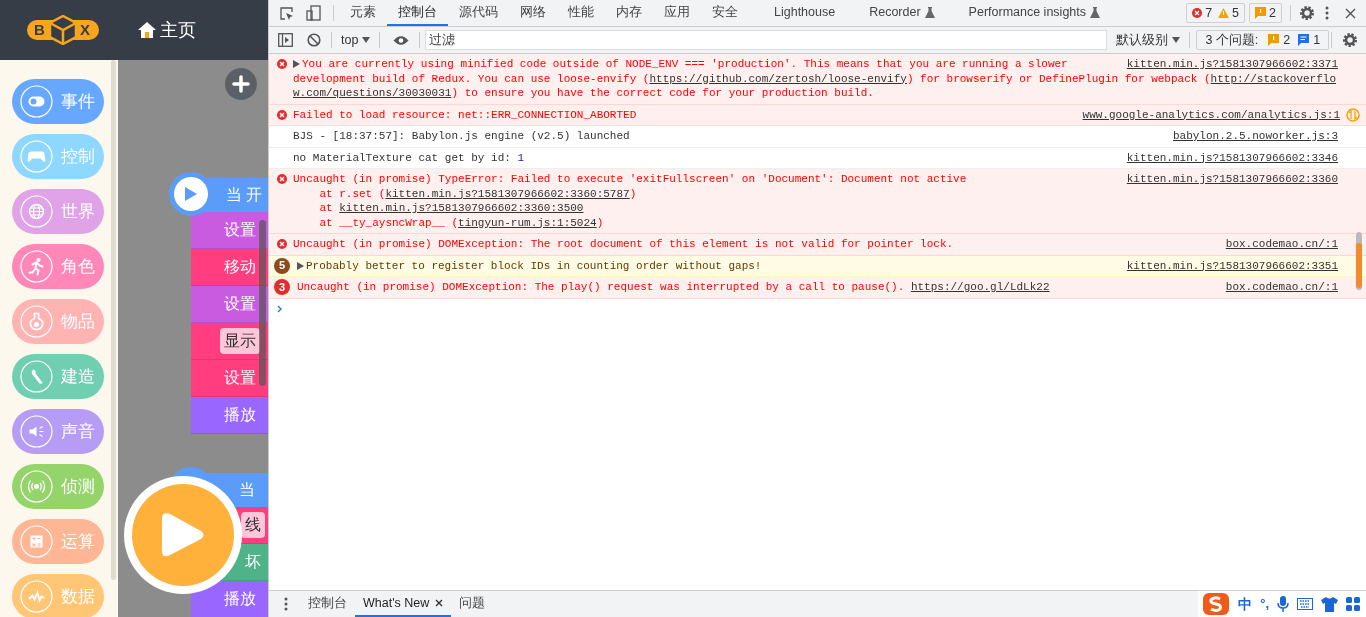  I want to click on ime-mode-button: 中, so click(1245, 604).